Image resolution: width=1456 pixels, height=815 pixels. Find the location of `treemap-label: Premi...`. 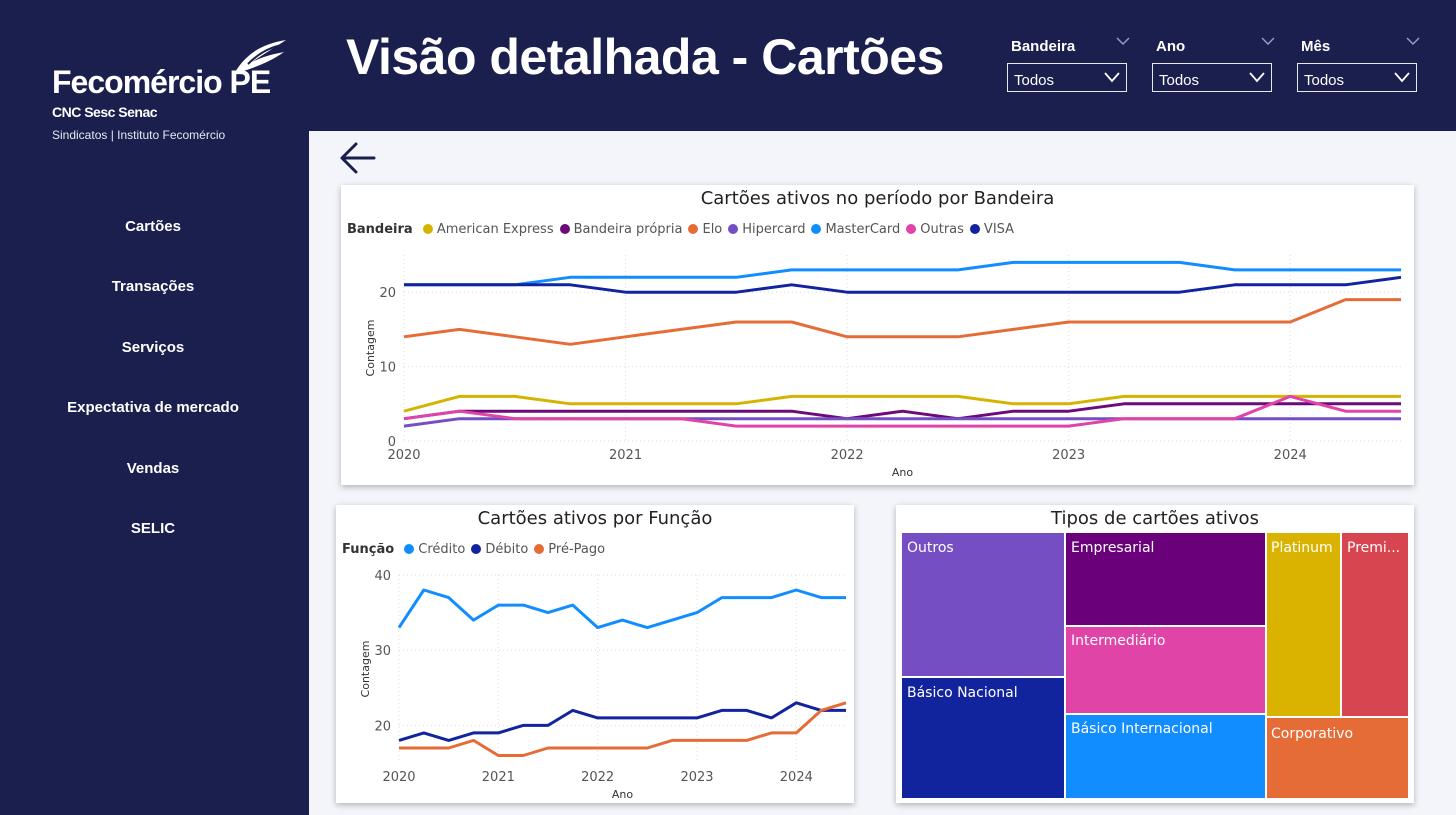

treemap-label: Premi... is located at coordinates (1374, 548).